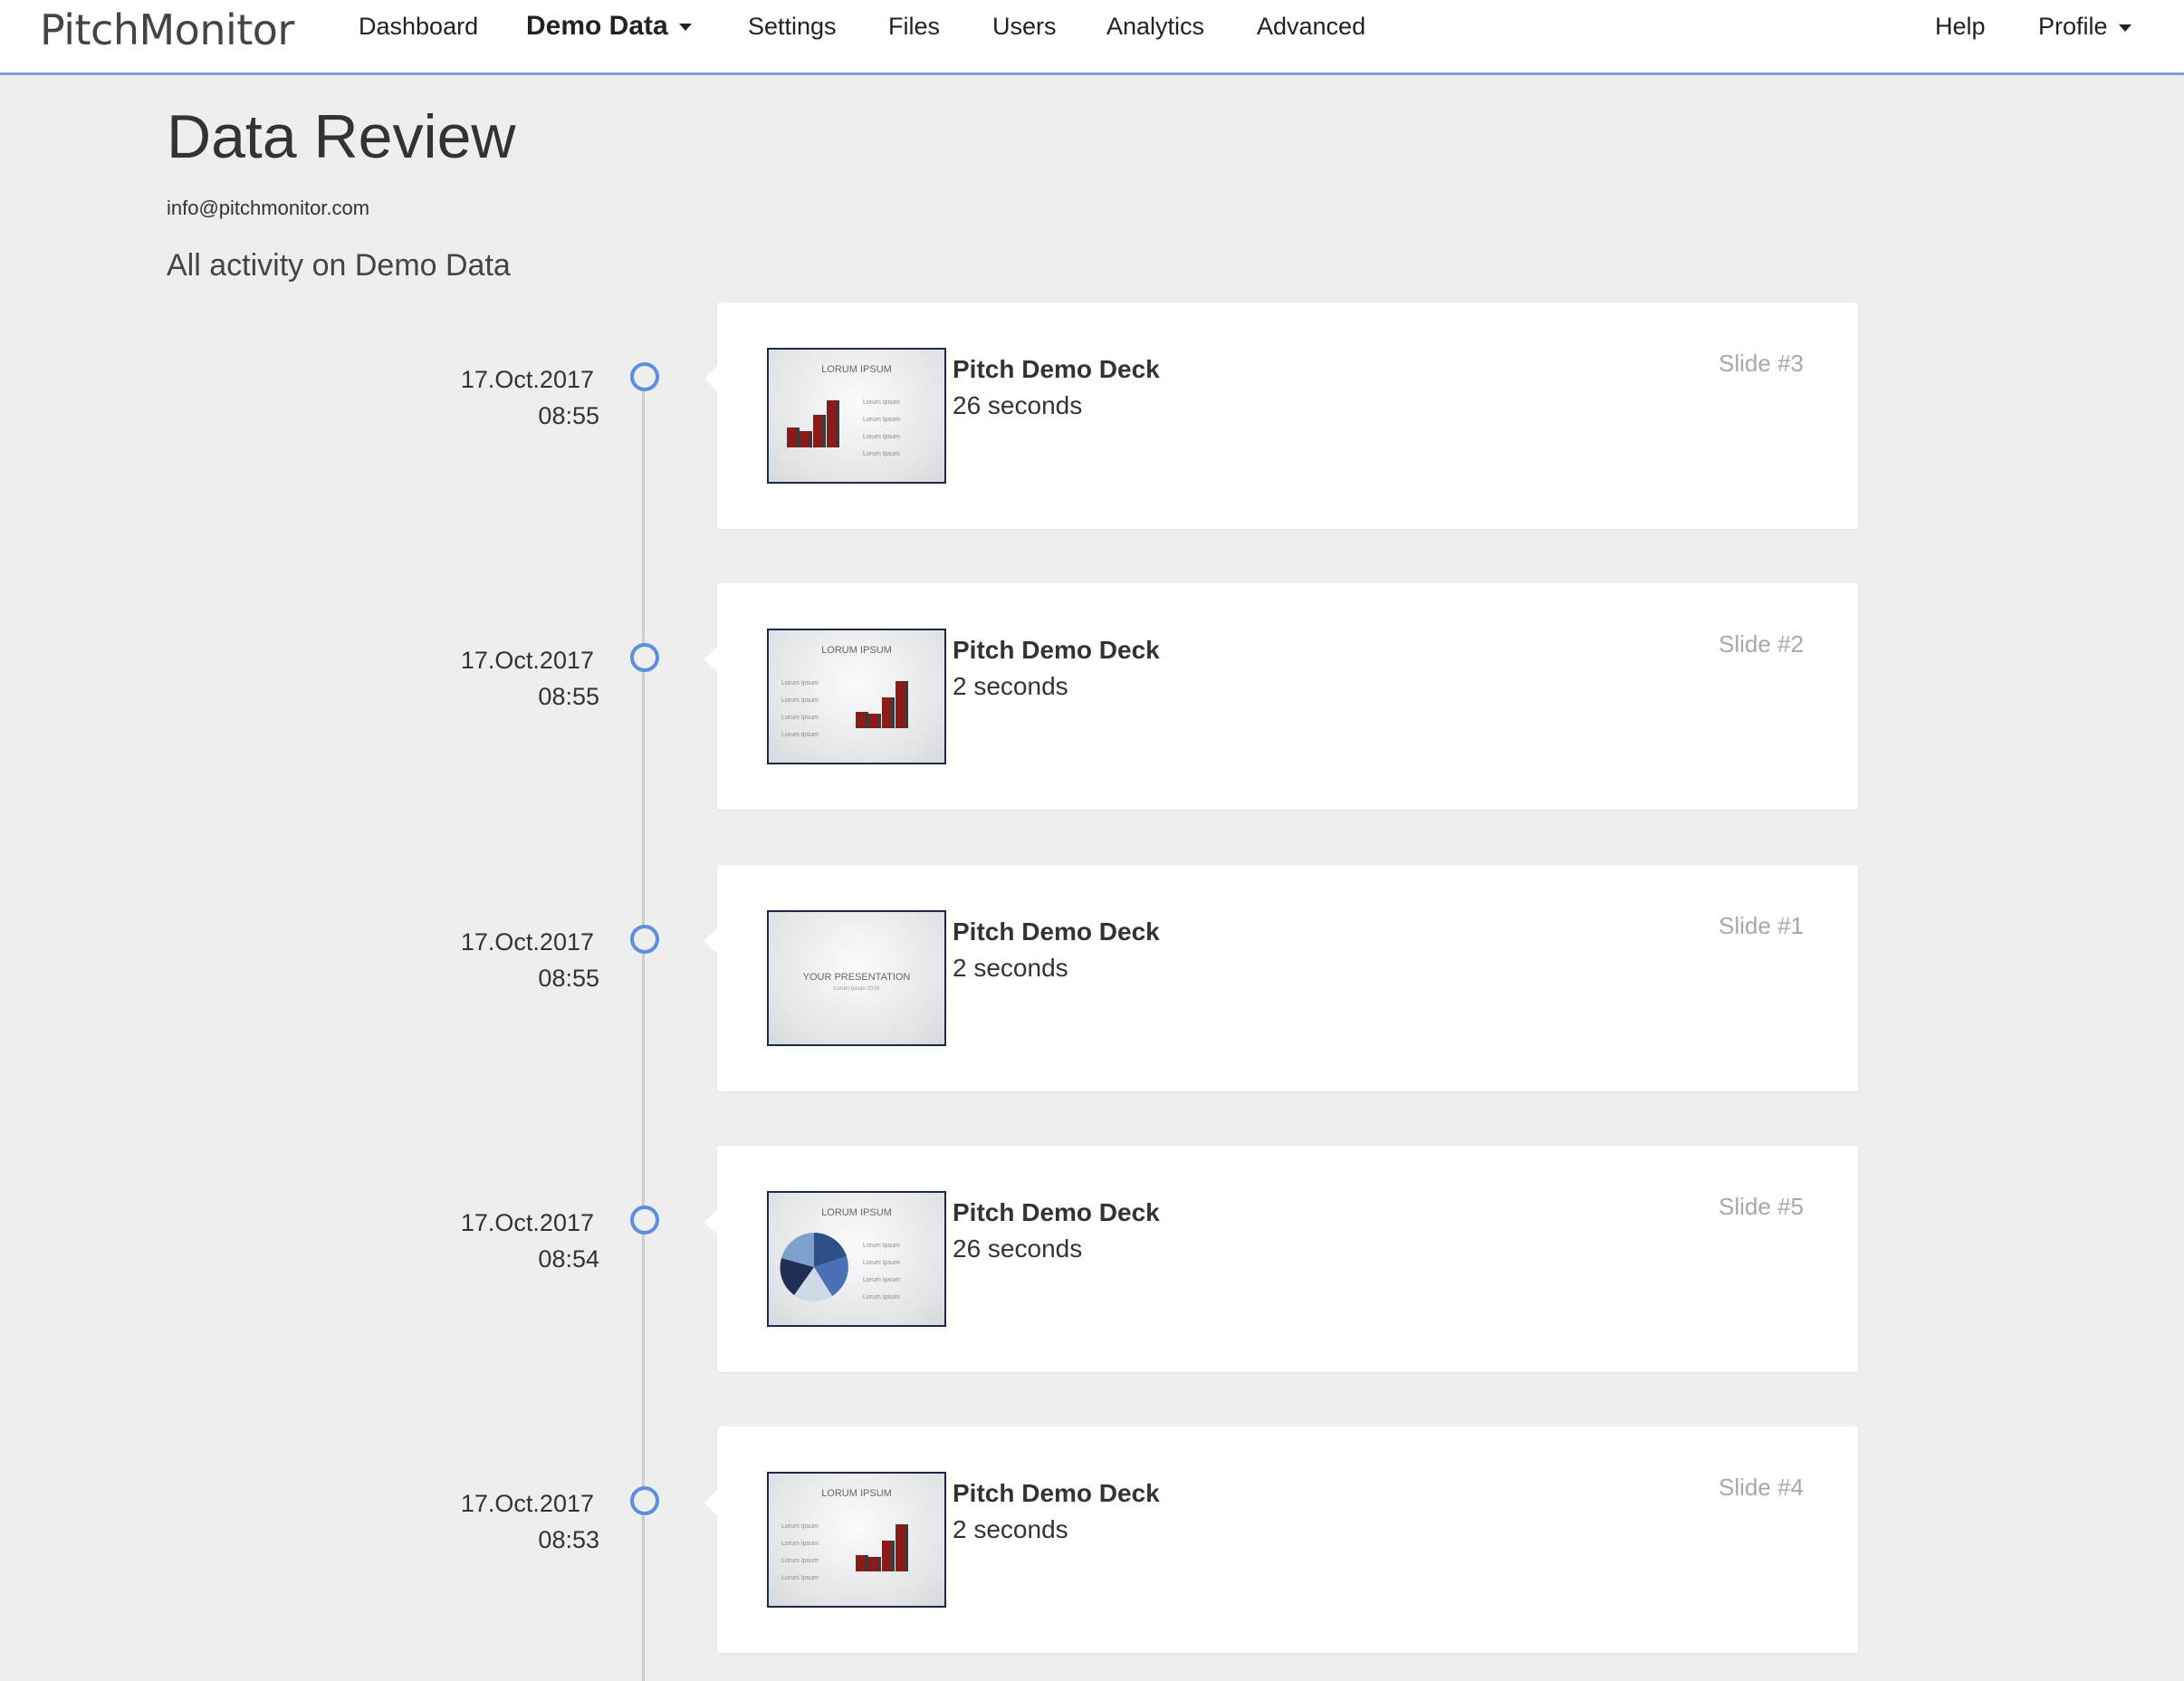  I want to click on nav-help: Help, so click(1961, 27).